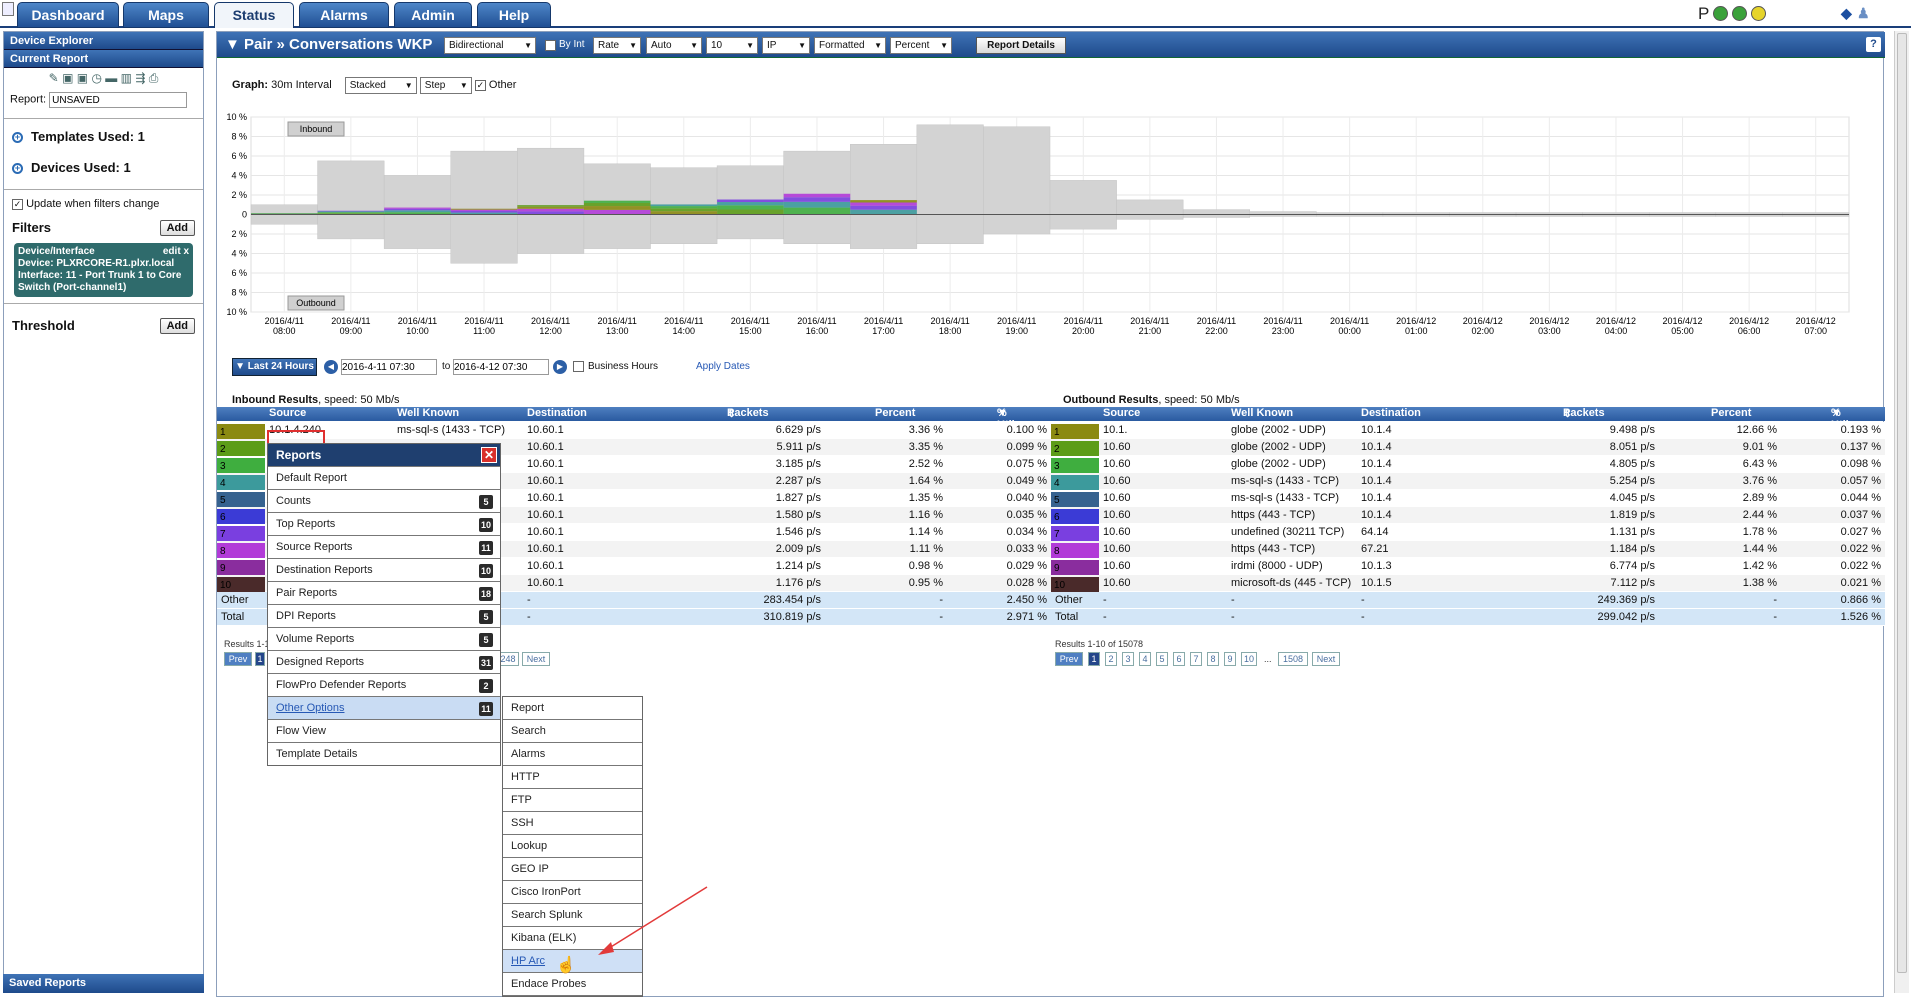  I want to click on save-icon: ▣, so click(67, 78).